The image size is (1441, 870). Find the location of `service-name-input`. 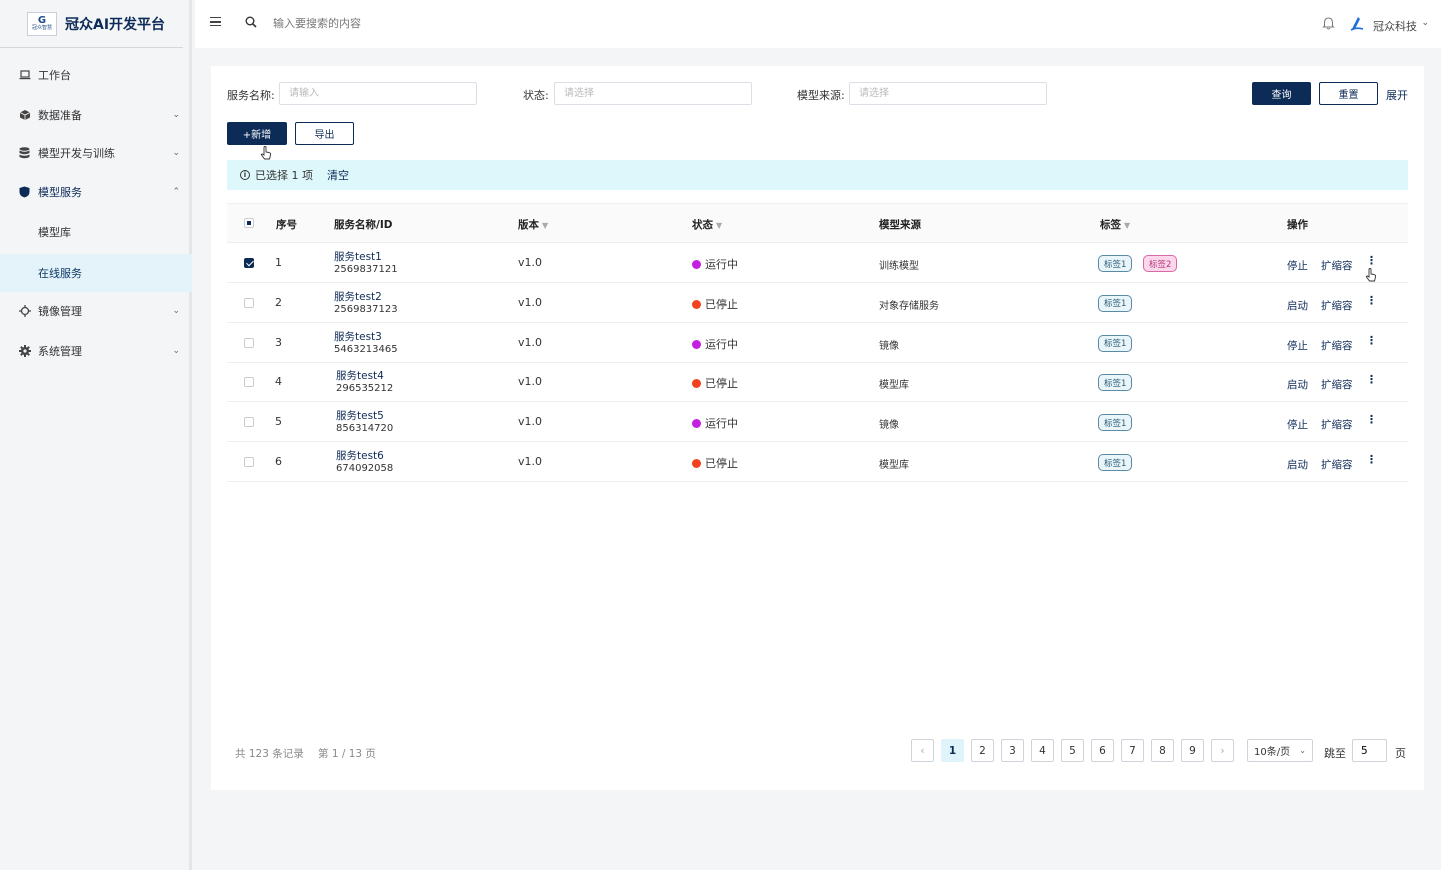

service-name-input is located at coordinates (378, 93).